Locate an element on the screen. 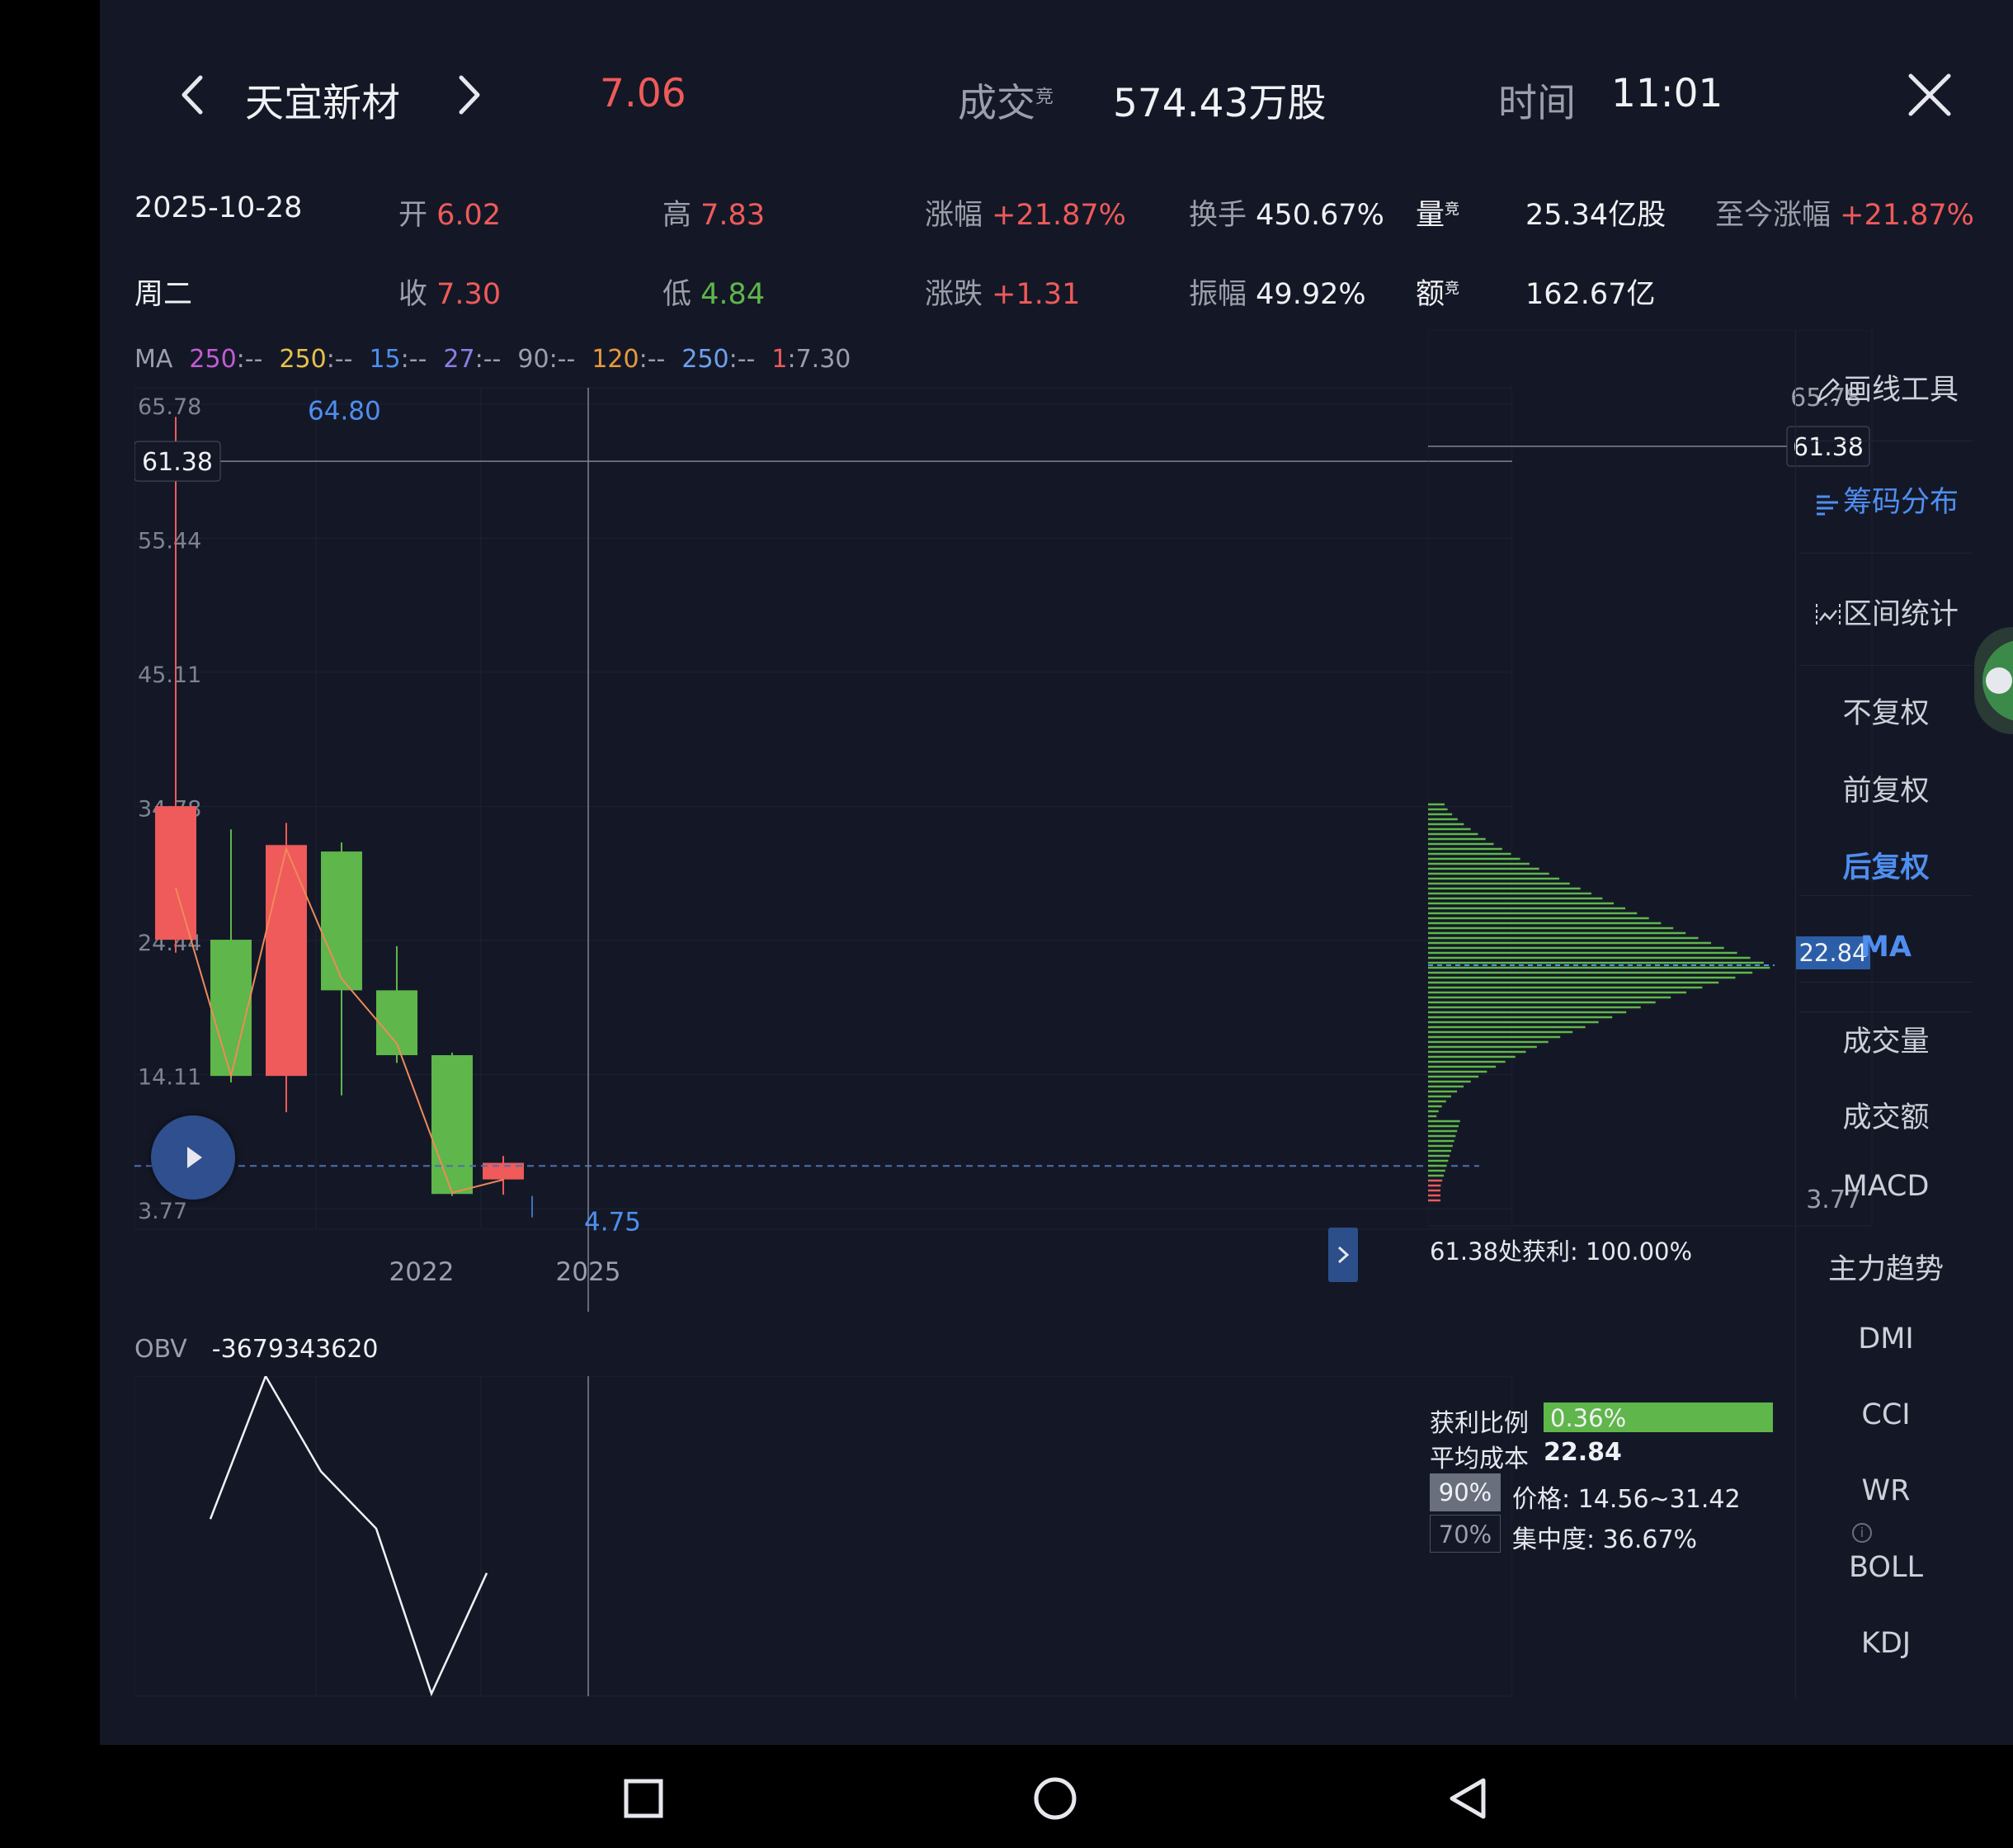  time-label: 时间 is located at coordinates (1537, 103).